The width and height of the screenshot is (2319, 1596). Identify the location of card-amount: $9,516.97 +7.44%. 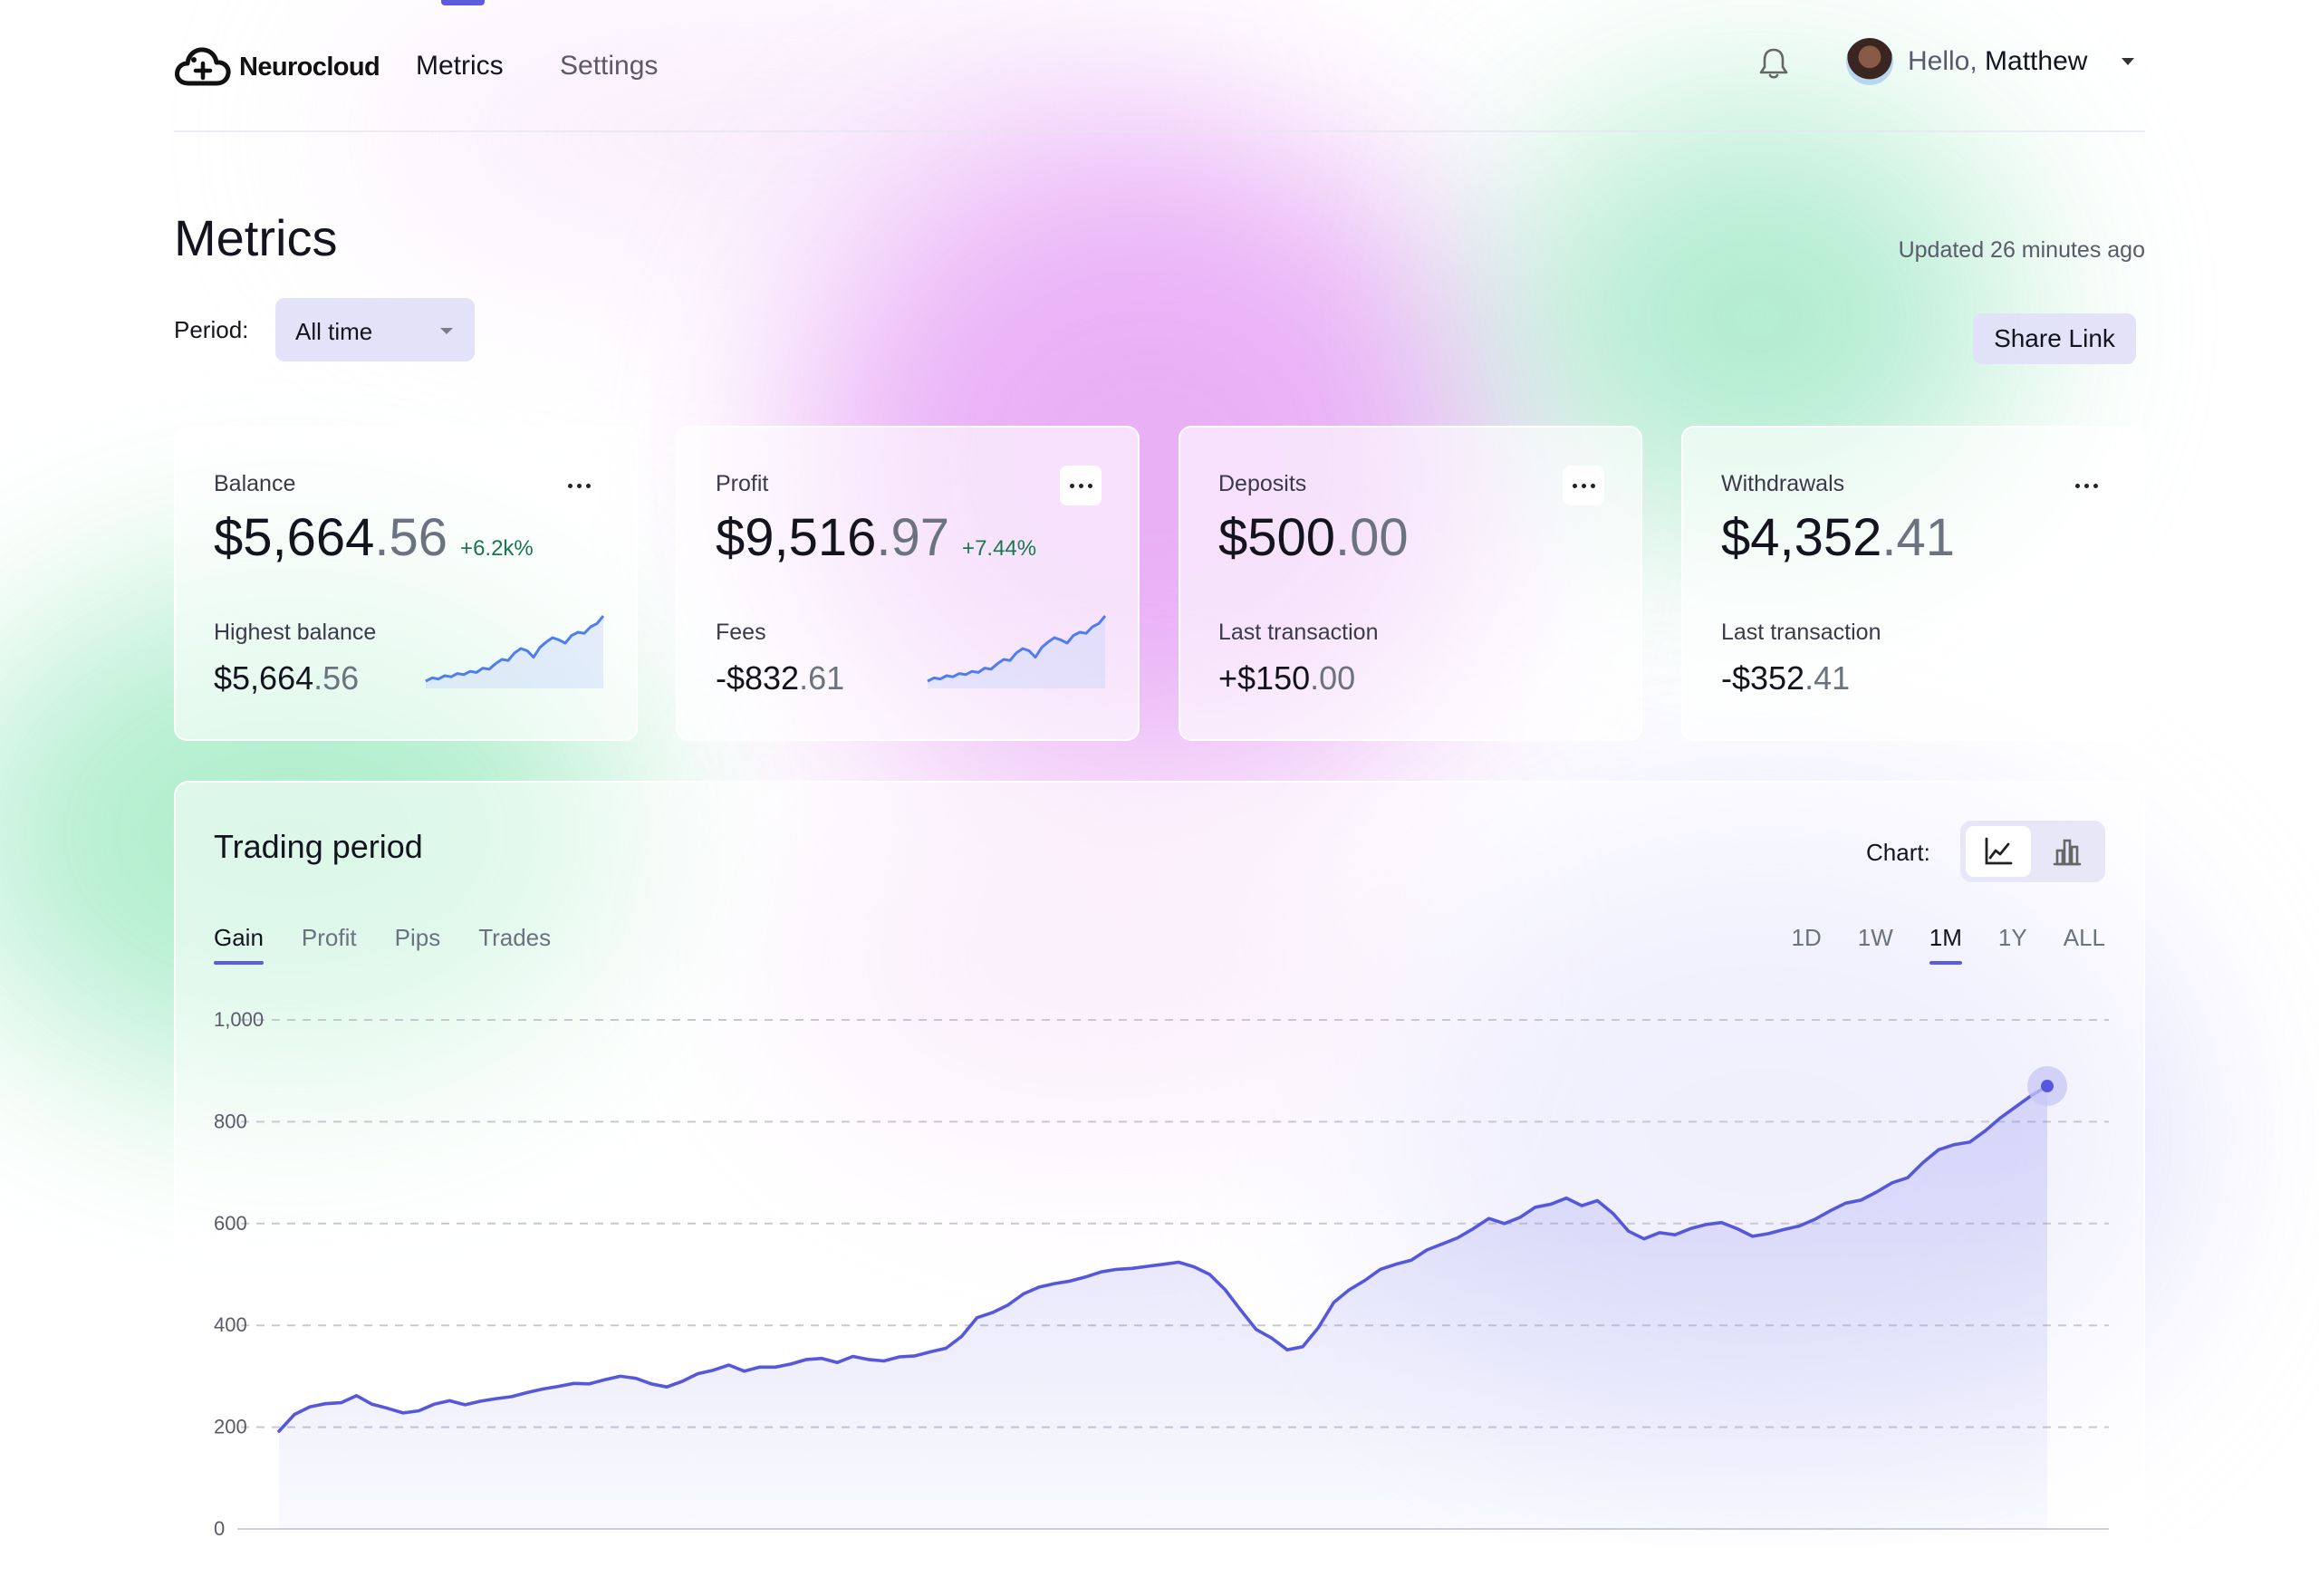
(876, 537).